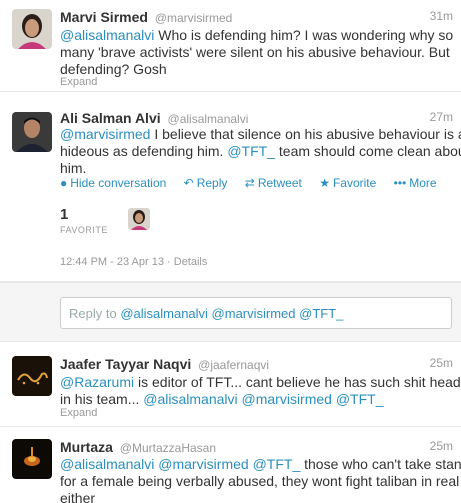  What do you see at coordinates (188, 183) in the screenshot?
I see `reply-icon: ↶` at bounding box center [188, 183].